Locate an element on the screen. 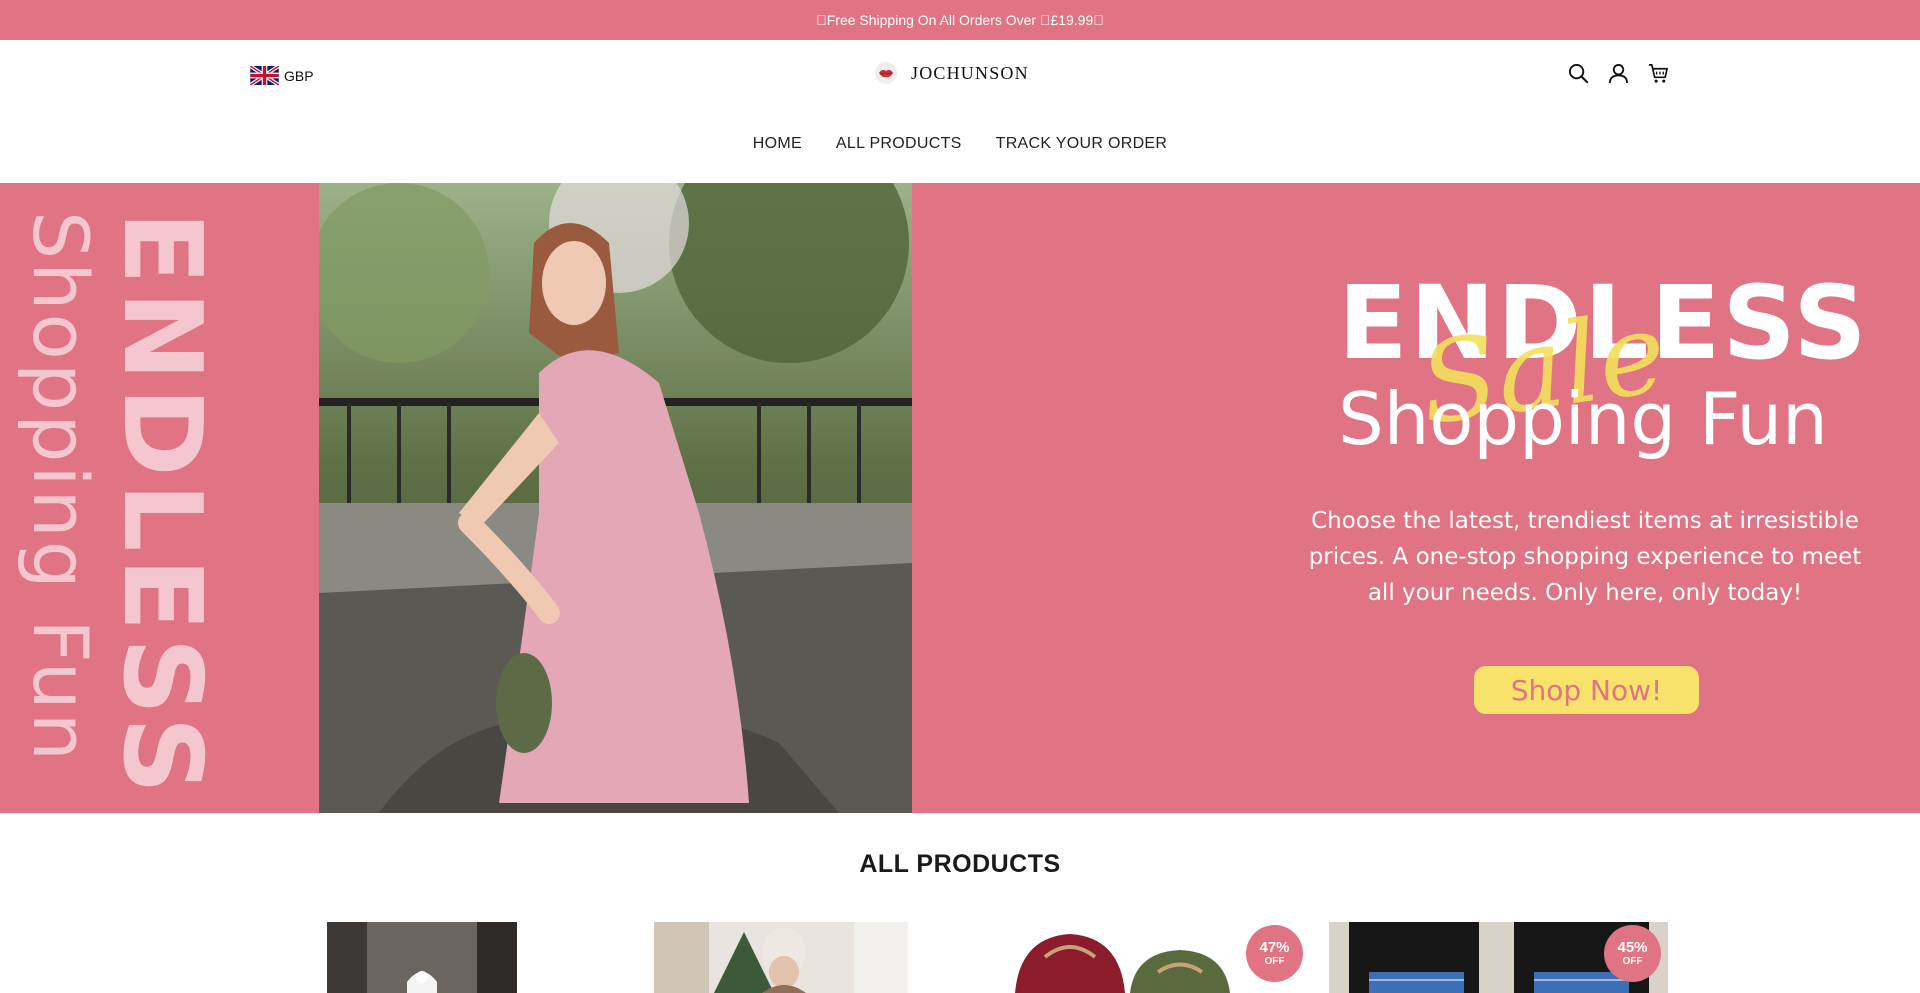 The image size is (1920, 993). side-endless-text: ENDLESS is located at coordinates (161, 506).